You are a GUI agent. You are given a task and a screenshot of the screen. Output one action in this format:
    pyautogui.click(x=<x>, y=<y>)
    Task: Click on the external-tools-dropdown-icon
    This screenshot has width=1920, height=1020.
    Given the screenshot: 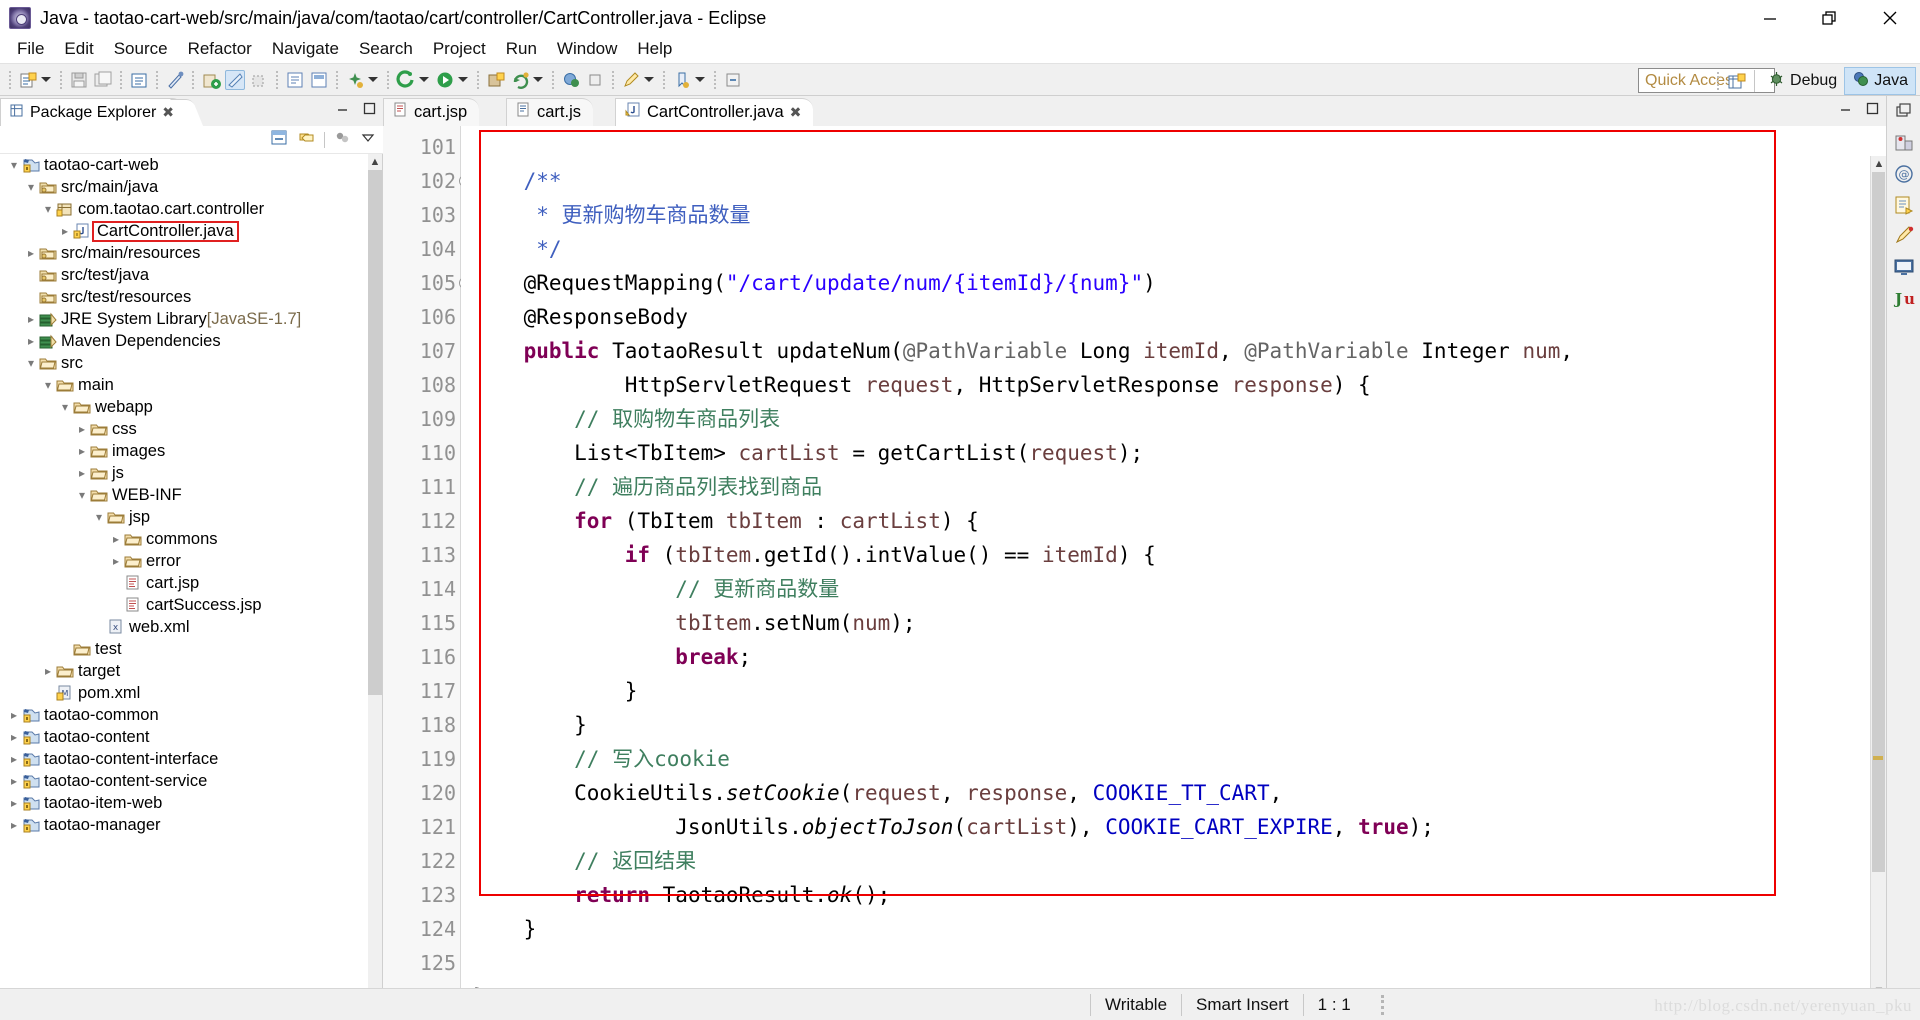 What is the action you would take?
    pyautogui.click(x=373, y=79)
    